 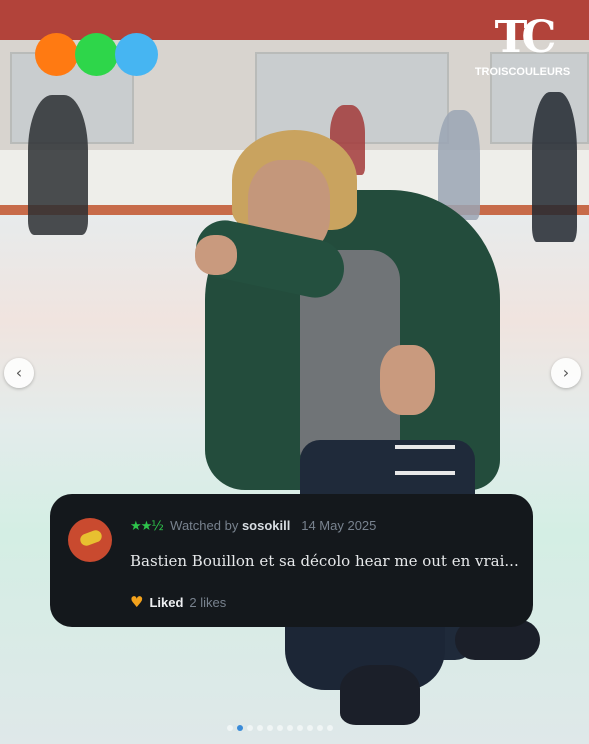 What do you see at coordinates (216, 255) in the screenshot?
I see `pointing-hand` at bounding box center [216, 255].